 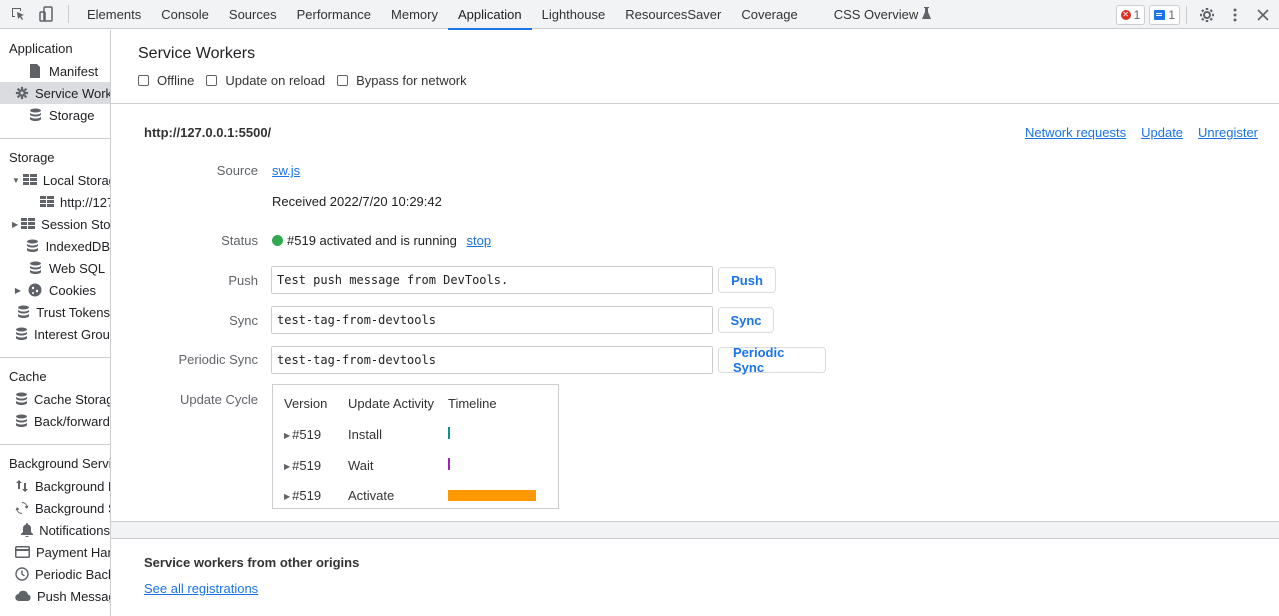 I want to click on bypass-for-network-checkbox: Bypass for network, so click(x=402, y=80).